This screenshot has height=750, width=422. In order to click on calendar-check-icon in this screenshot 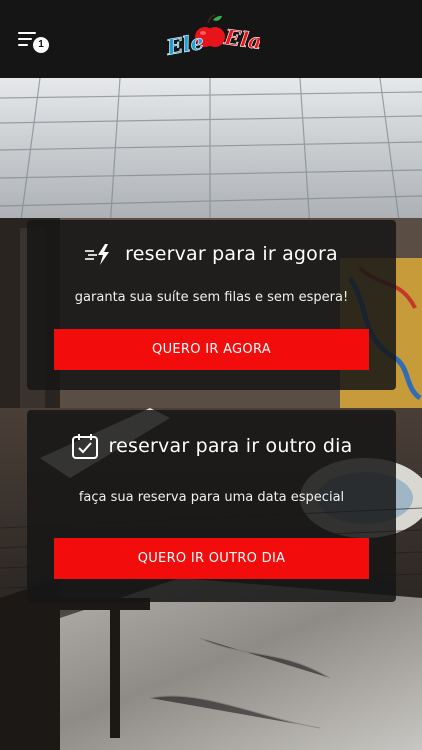, I will do `click(84, 446)`.